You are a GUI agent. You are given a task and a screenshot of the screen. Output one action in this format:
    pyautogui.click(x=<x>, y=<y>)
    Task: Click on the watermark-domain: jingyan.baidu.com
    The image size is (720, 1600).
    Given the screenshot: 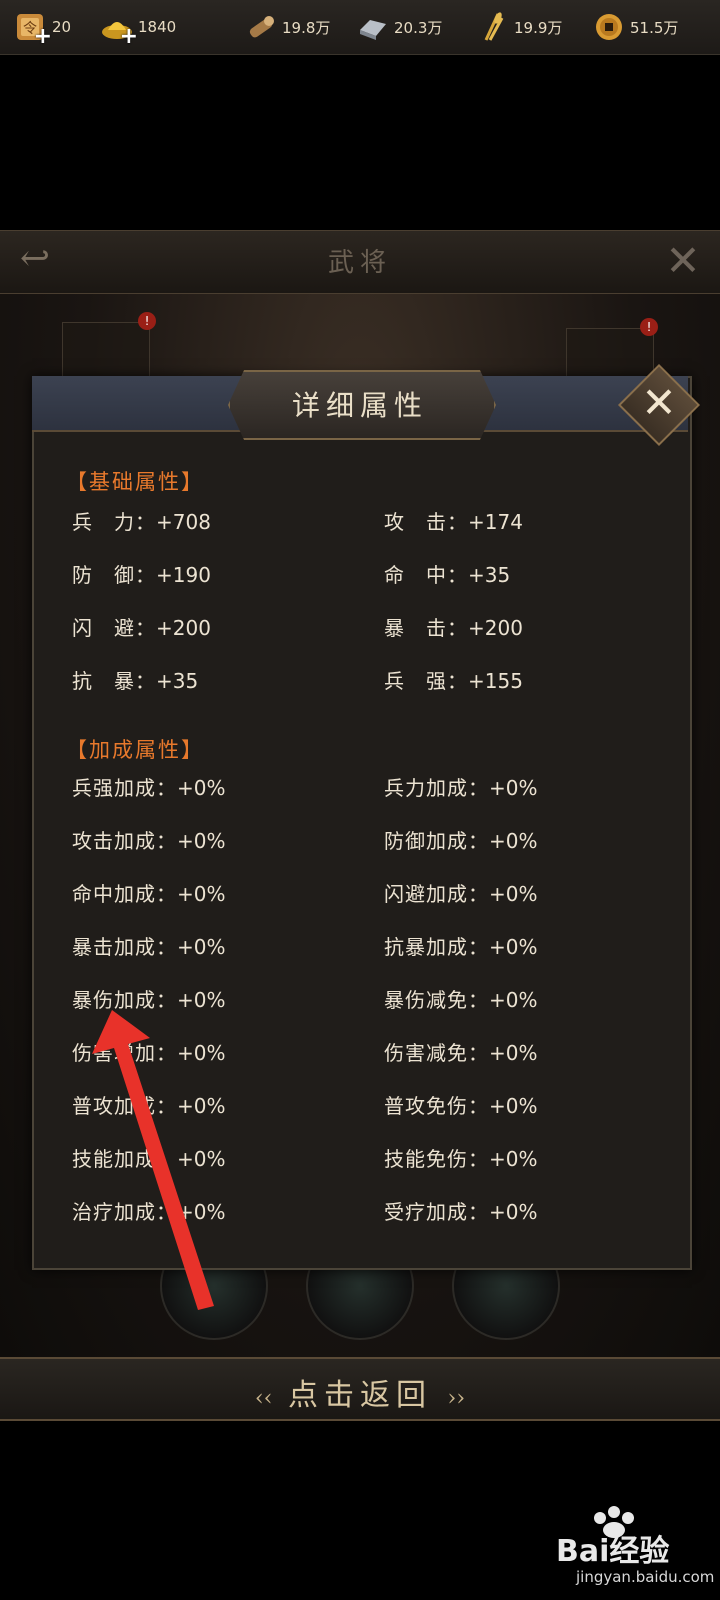 What is the action you would take?
    pyautogui.click(x=645, y=1577)
    